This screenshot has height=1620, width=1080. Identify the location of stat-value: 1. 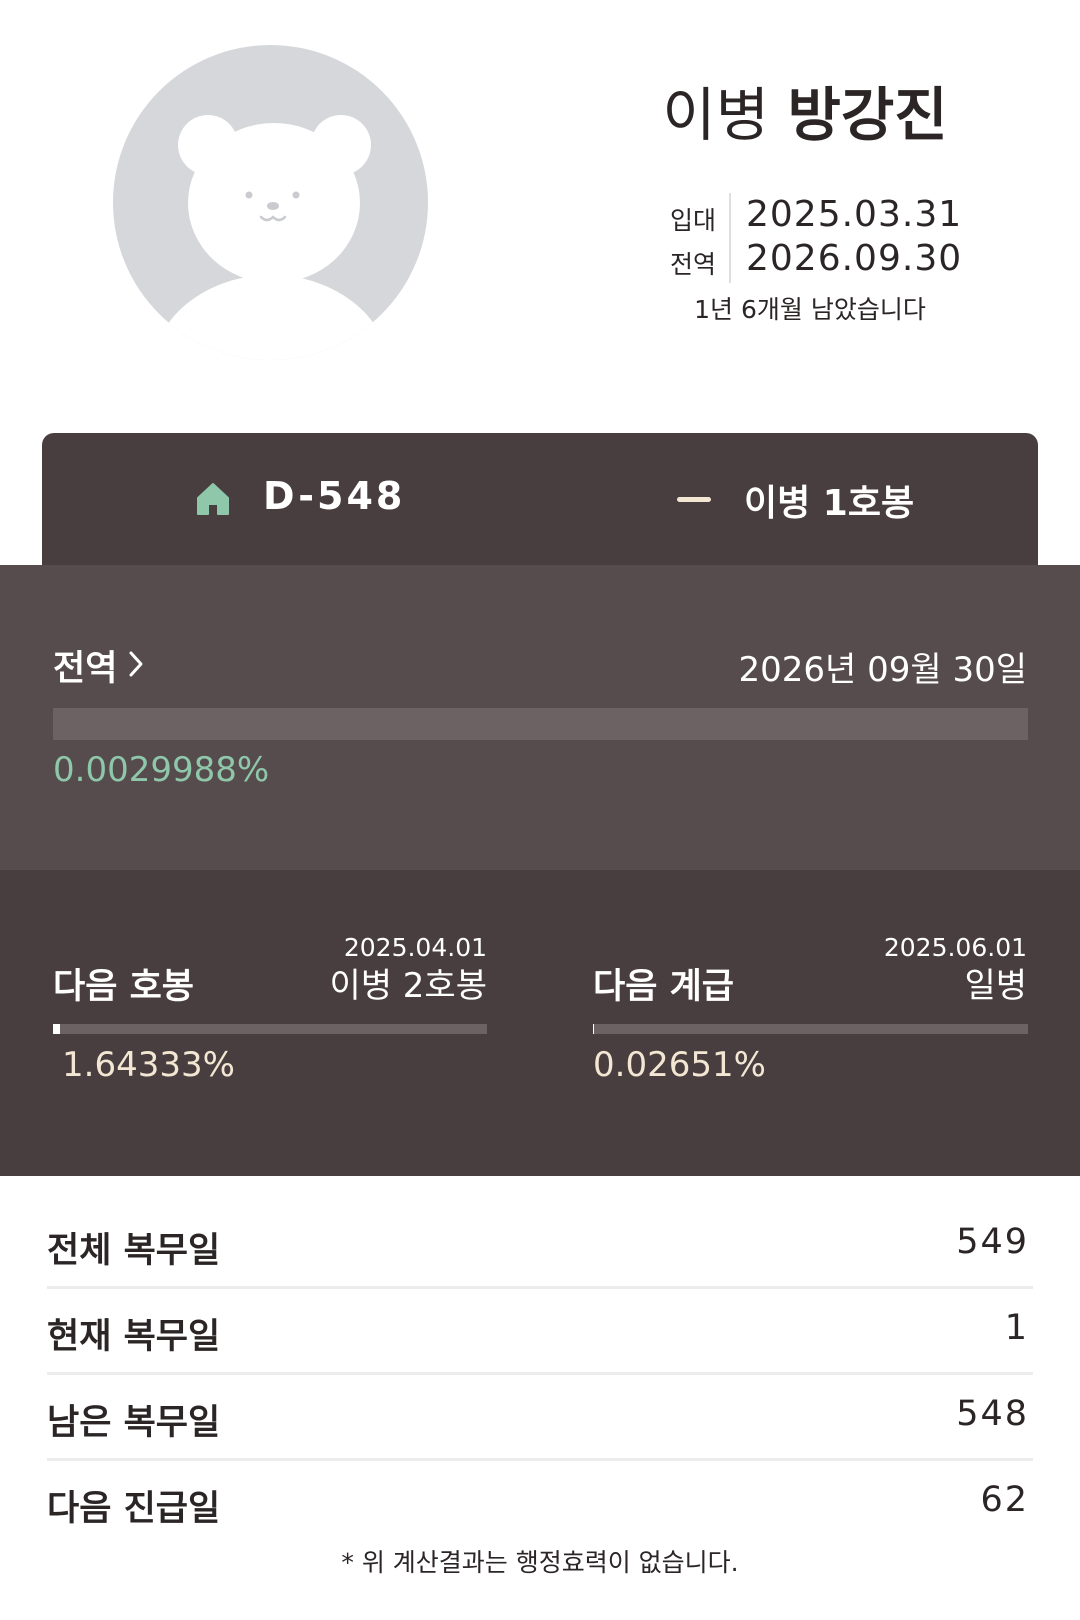
(1016, 1328).